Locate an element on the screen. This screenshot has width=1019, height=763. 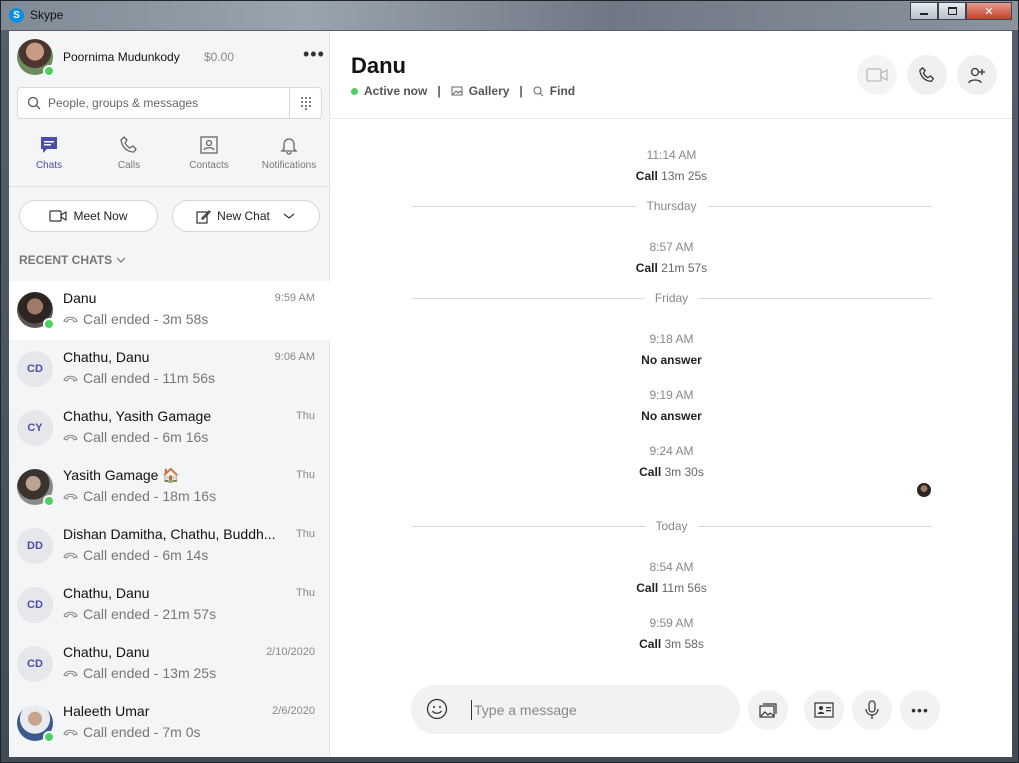
day-label: Thursday is located at coordinates (671, 206).